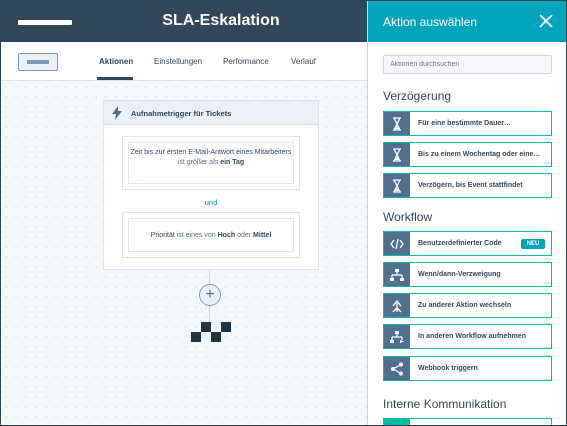 This screenshot has height=426, width=567. I want to click on action-search-input, so click(467, 64).